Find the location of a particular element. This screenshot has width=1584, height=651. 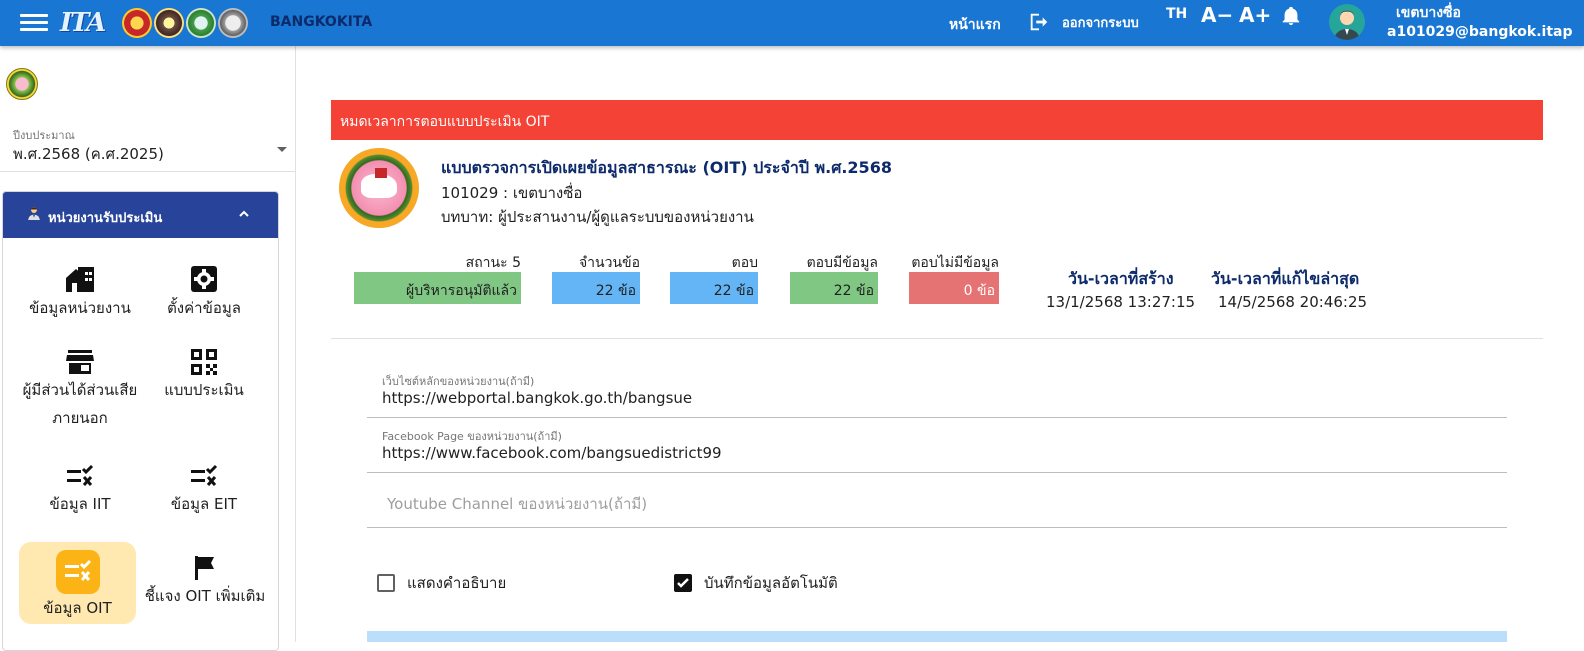

logout-icon is located at coordinates (1039, 22).